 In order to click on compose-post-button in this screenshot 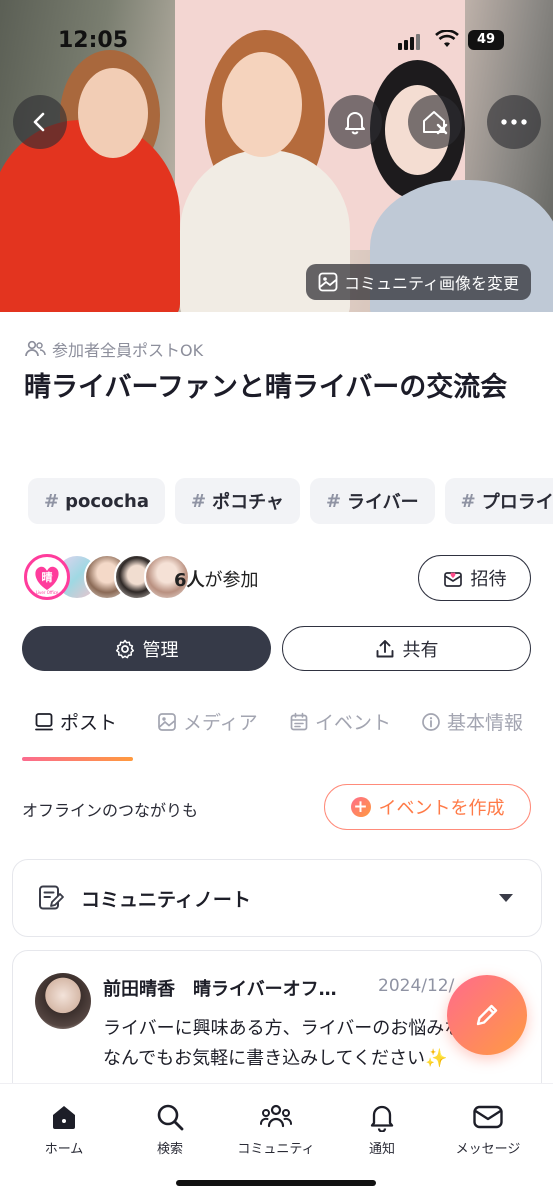, I will do `click(487, 1015)`.